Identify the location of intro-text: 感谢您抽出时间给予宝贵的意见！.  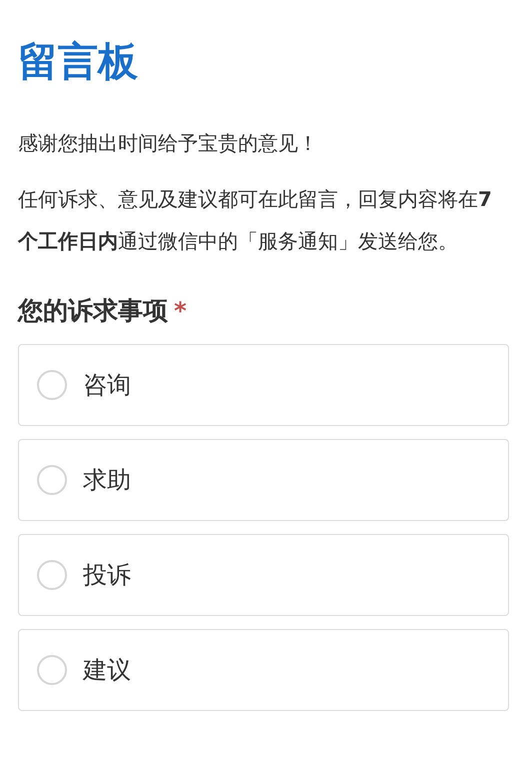
(168, 143).